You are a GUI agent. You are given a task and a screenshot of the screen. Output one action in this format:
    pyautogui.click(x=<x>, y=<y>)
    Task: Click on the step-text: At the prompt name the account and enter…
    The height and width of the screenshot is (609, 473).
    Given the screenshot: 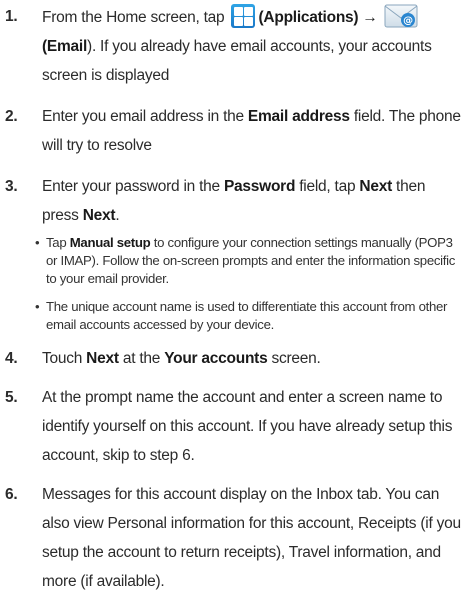 What is the action you would take?
    pyautogui.click(x=247, y=426)
    